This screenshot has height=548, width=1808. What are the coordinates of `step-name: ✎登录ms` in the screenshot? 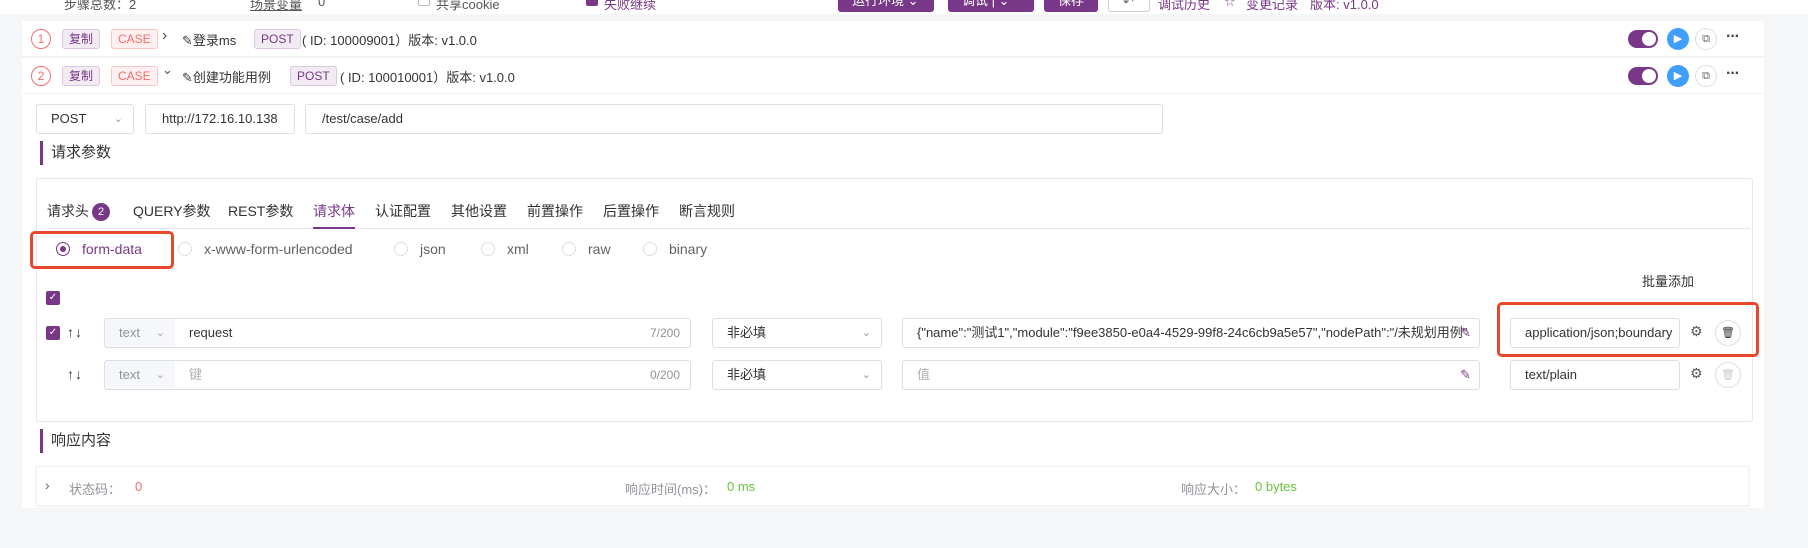 It's located at (209, 39).